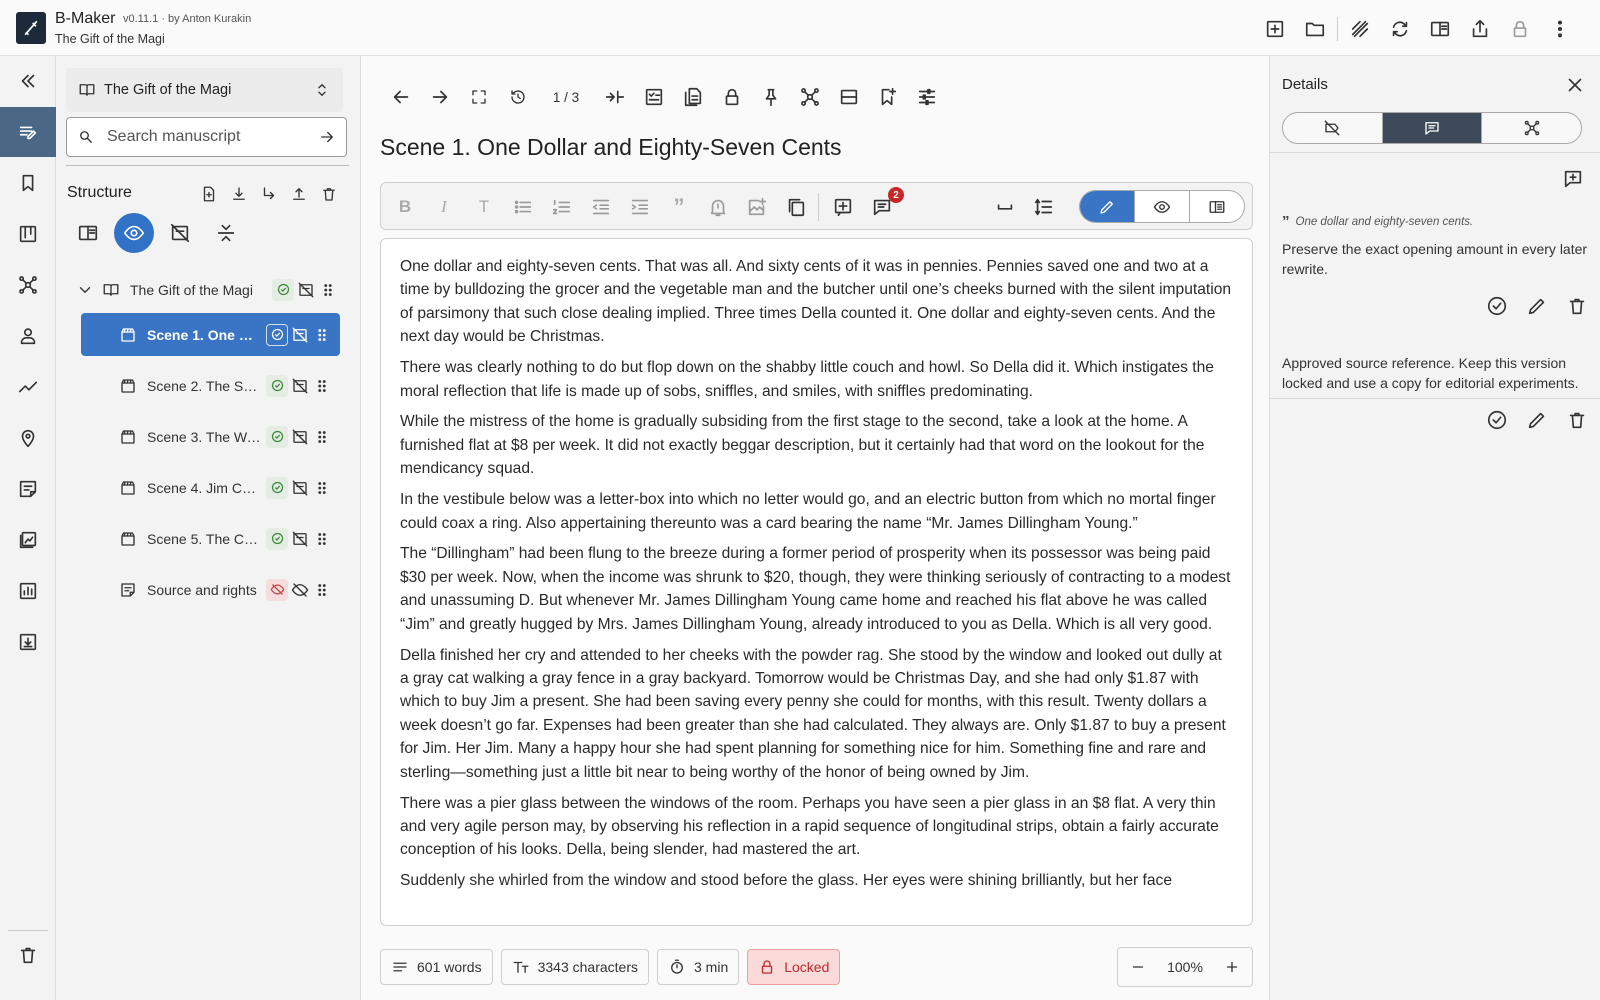 The height and width of the screenshot is (1000, 1600). Describe the element at coordinates (517, 97) in the screenshot. I see `history-button` at that location.